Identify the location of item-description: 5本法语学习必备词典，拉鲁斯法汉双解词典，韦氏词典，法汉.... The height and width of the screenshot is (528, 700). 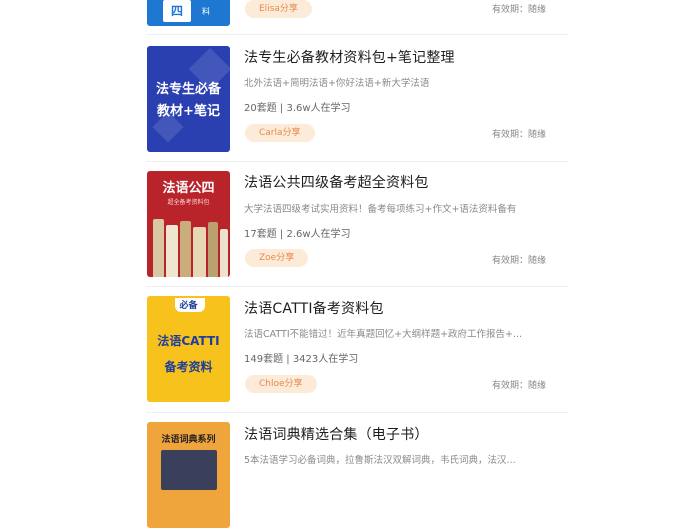
(380, 460).